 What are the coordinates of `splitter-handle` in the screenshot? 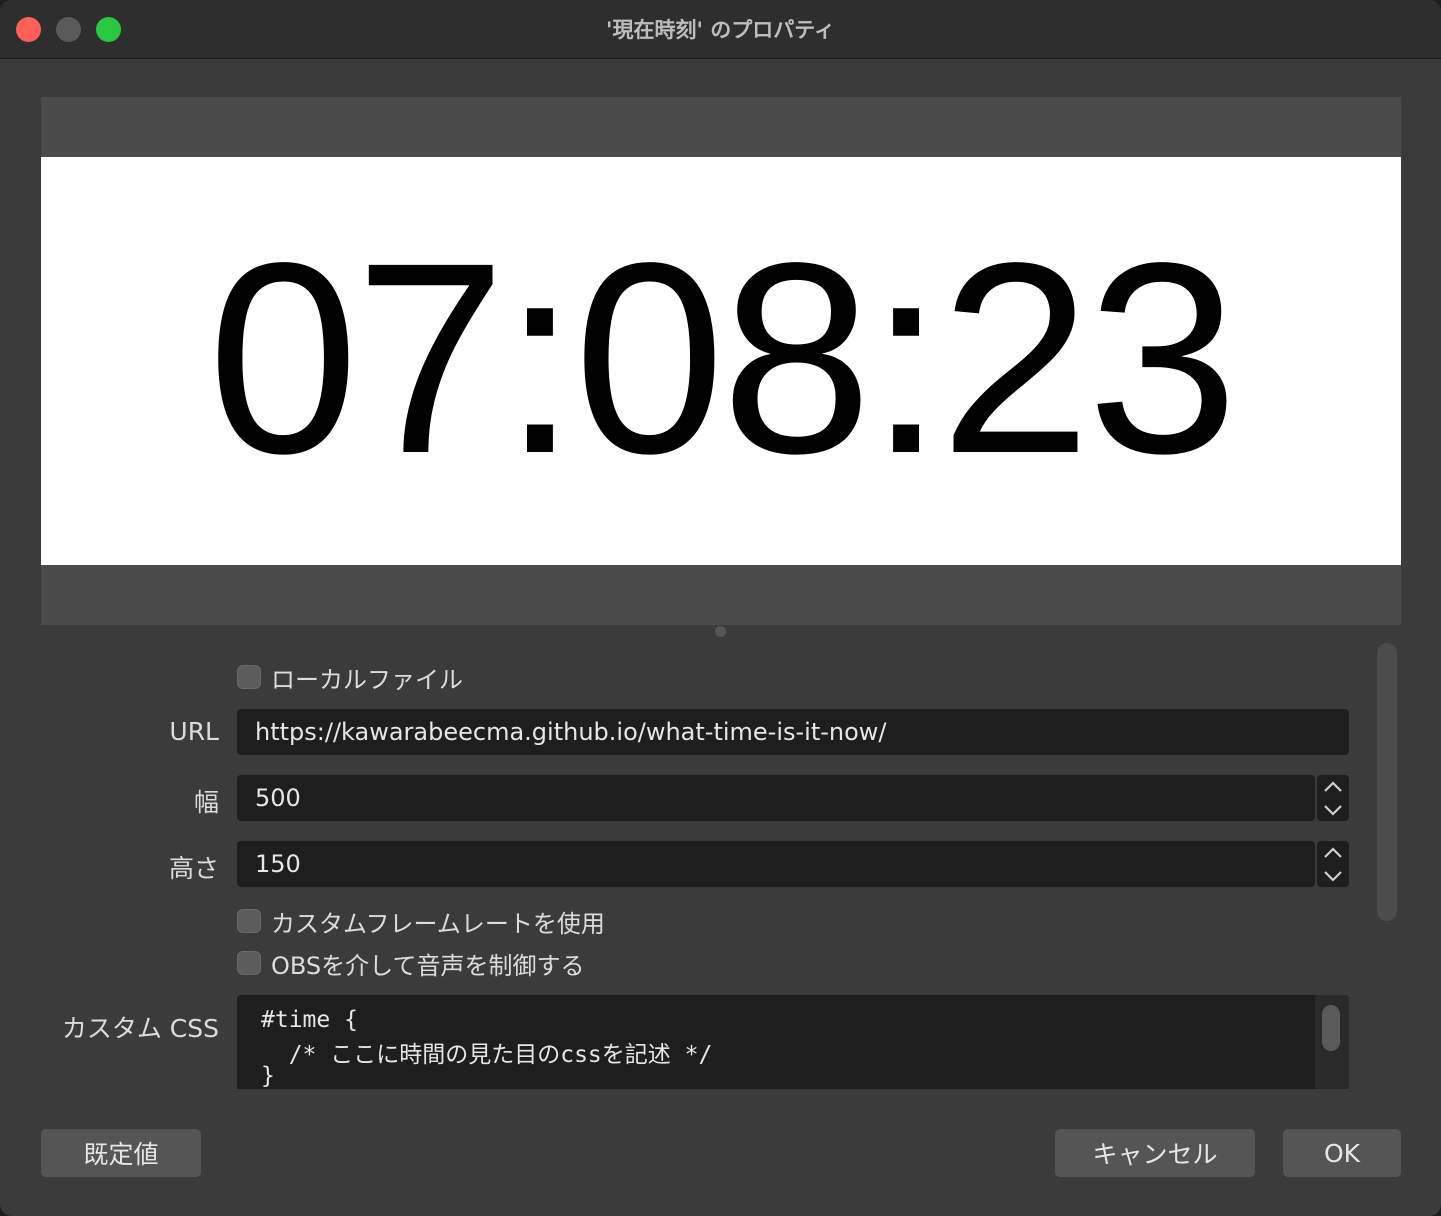 It's located at (720, 631).